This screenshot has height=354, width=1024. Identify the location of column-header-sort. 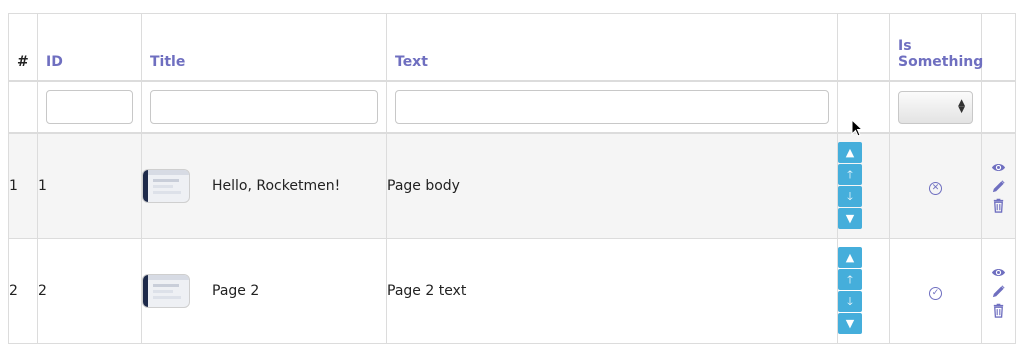
(863, 47).